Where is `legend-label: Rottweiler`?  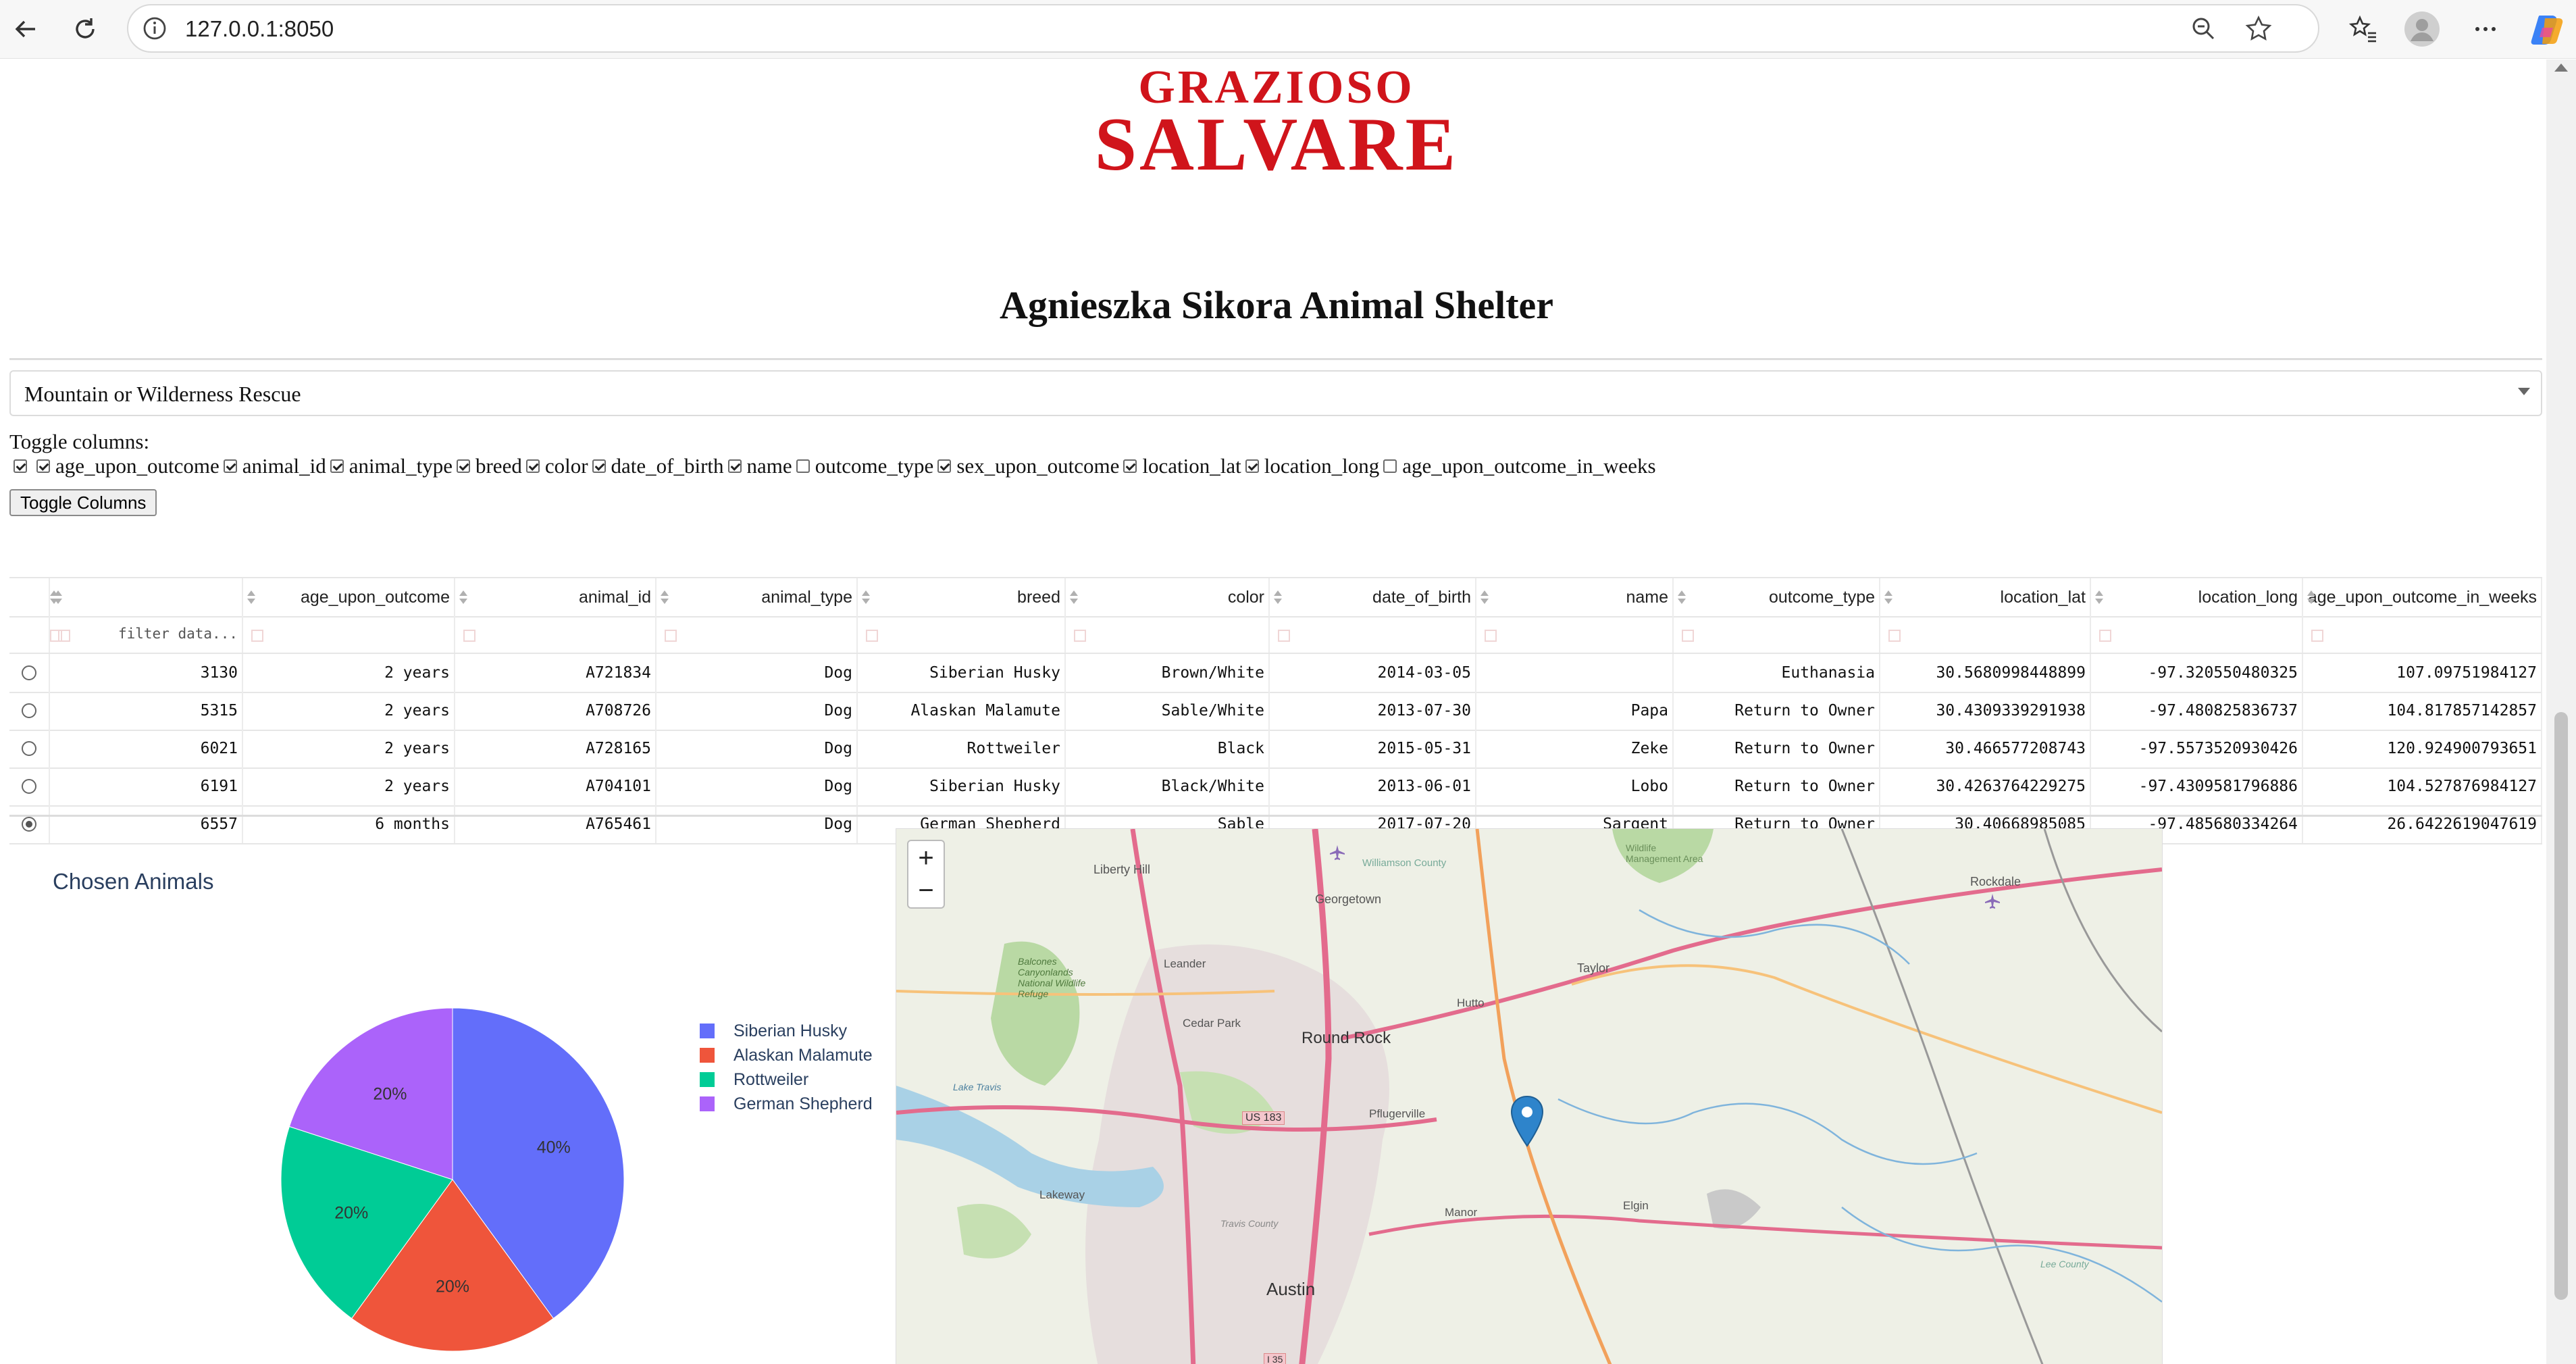
legend-label: Rottweiler is located at coordinates (771, 1079).